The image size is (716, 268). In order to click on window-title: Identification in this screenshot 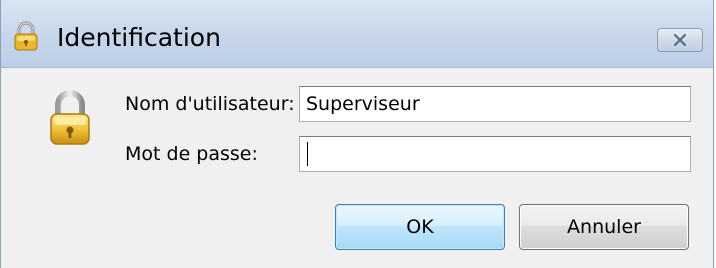, I will do `click(139, 37)`.